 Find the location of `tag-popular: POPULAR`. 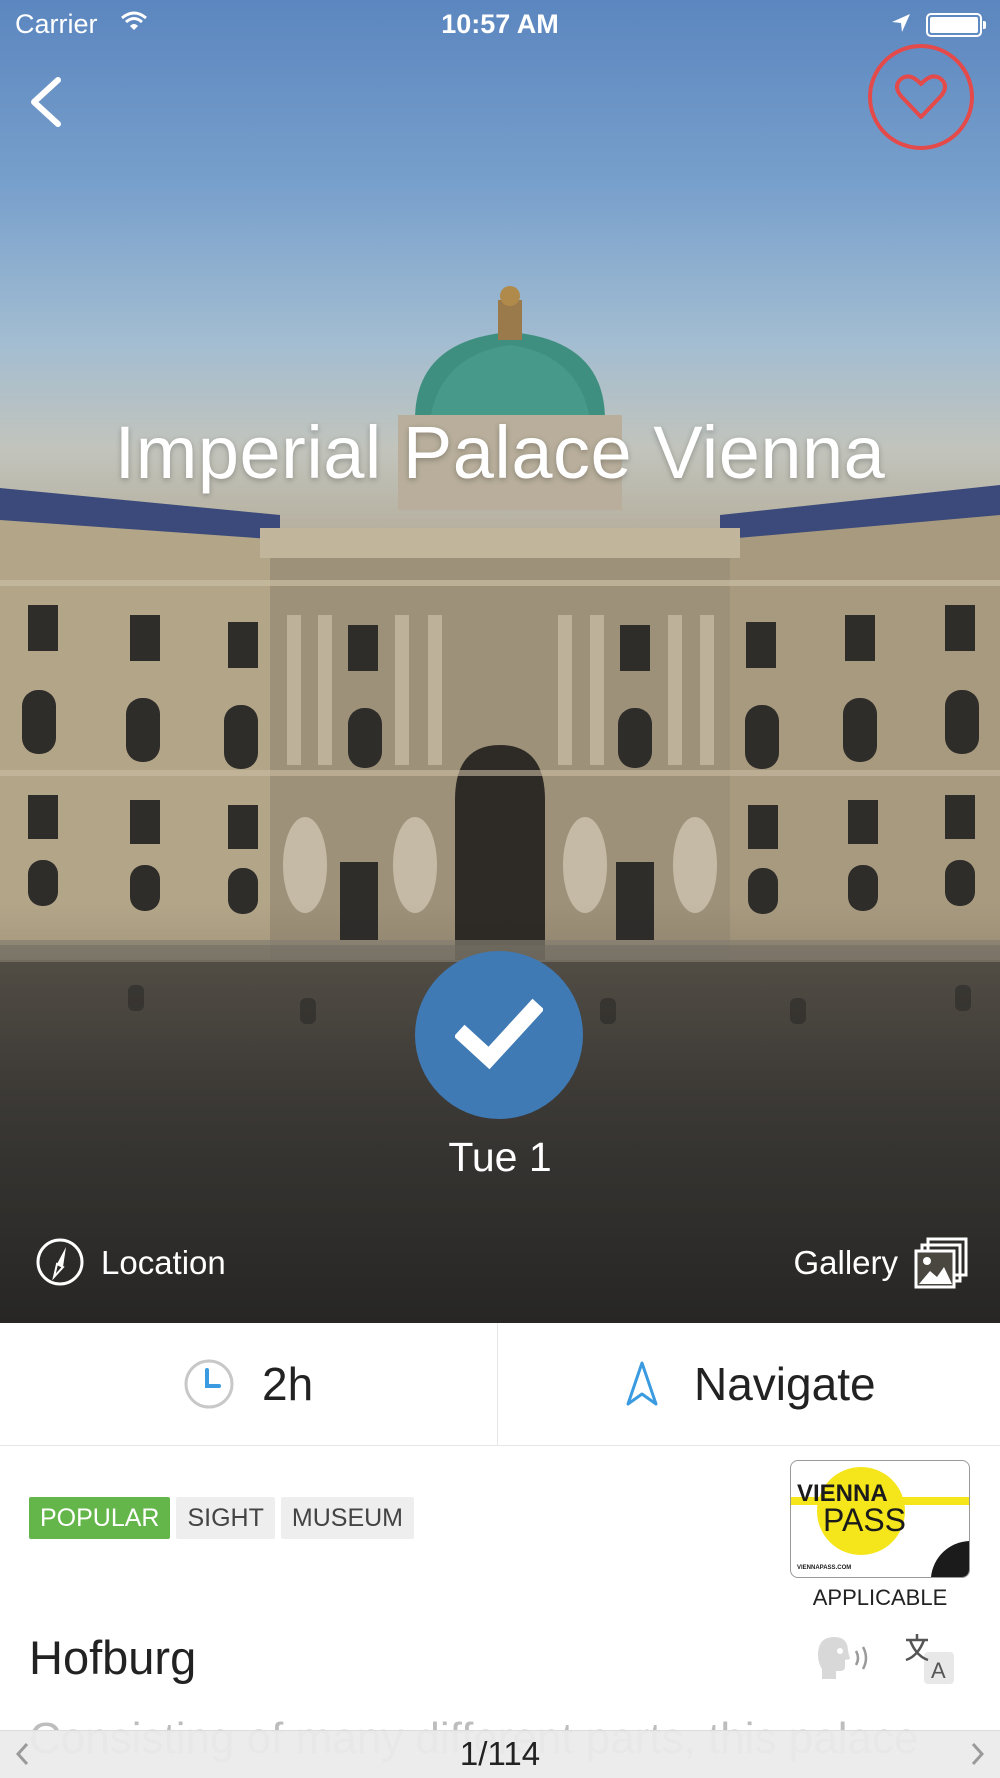

tag-popular: POPULAR is located at coordinates (100, 1518).